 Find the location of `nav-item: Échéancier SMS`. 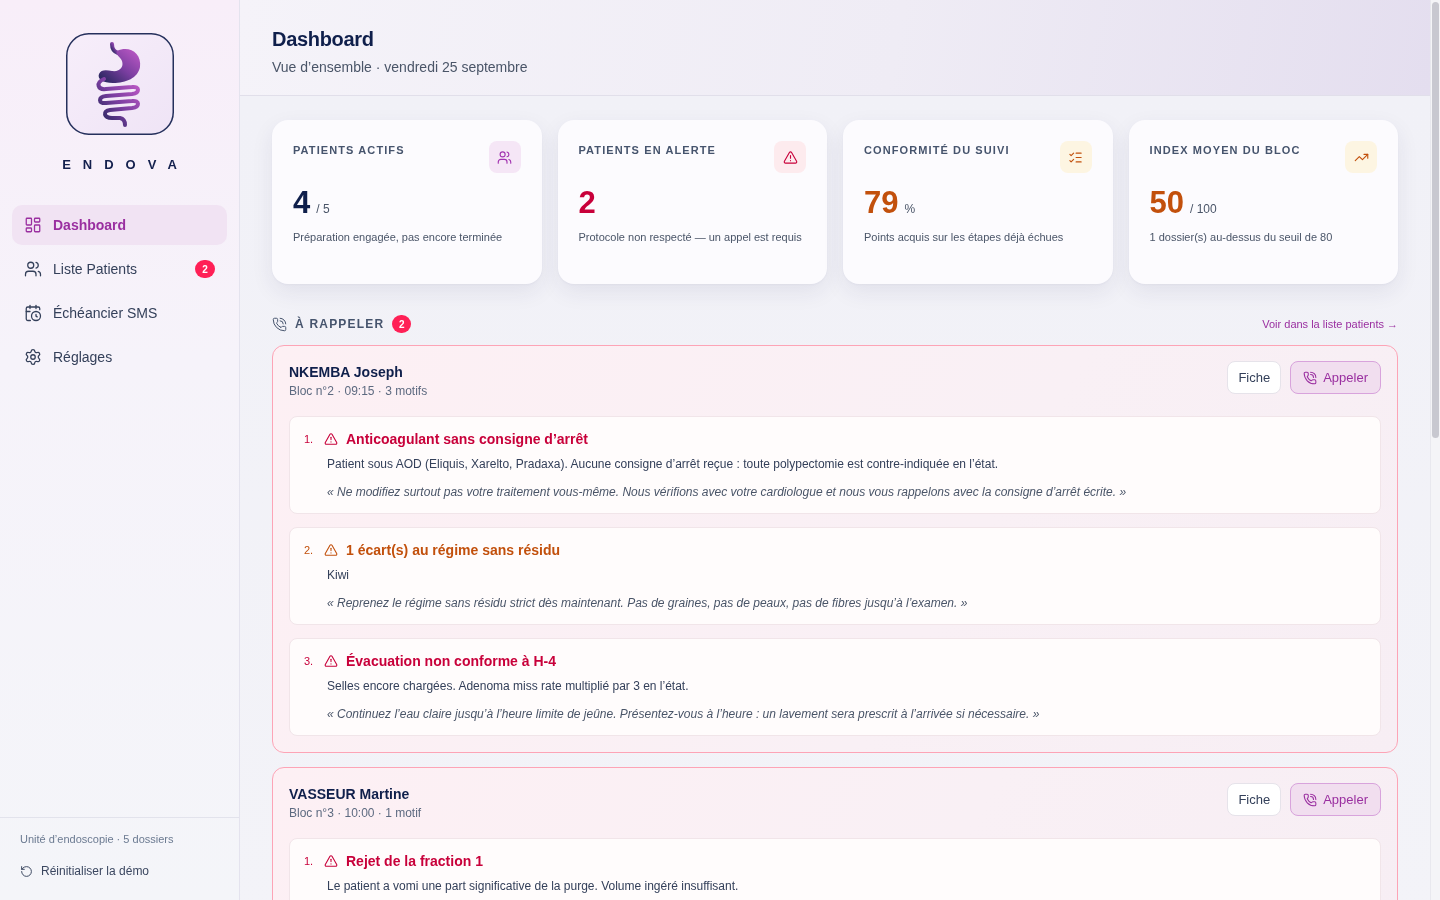

nav-item: Échéancier SMS is located at coordinates (119, 313).